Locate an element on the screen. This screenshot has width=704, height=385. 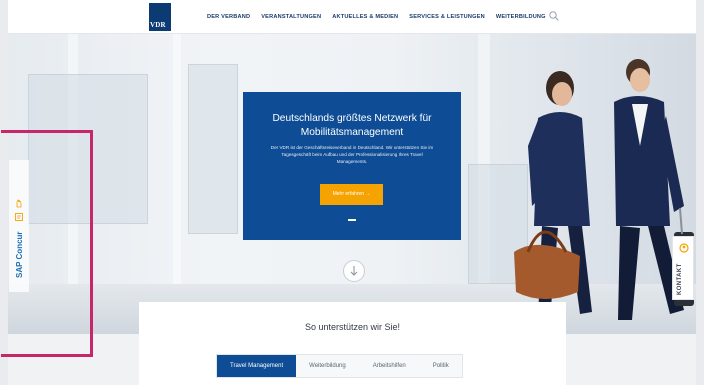
right-background-strip is located at coordinates (631, 359).